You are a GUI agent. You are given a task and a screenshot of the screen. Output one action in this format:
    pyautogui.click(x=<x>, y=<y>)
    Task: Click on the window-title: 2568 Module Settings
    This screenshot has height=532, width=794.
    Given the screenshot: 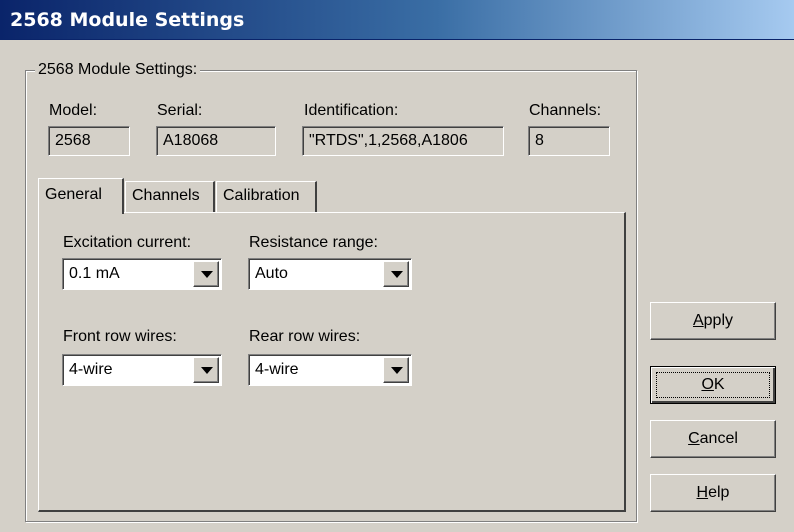 What is the action you would take?
    pyautogui.click(x=127, y=20)
    